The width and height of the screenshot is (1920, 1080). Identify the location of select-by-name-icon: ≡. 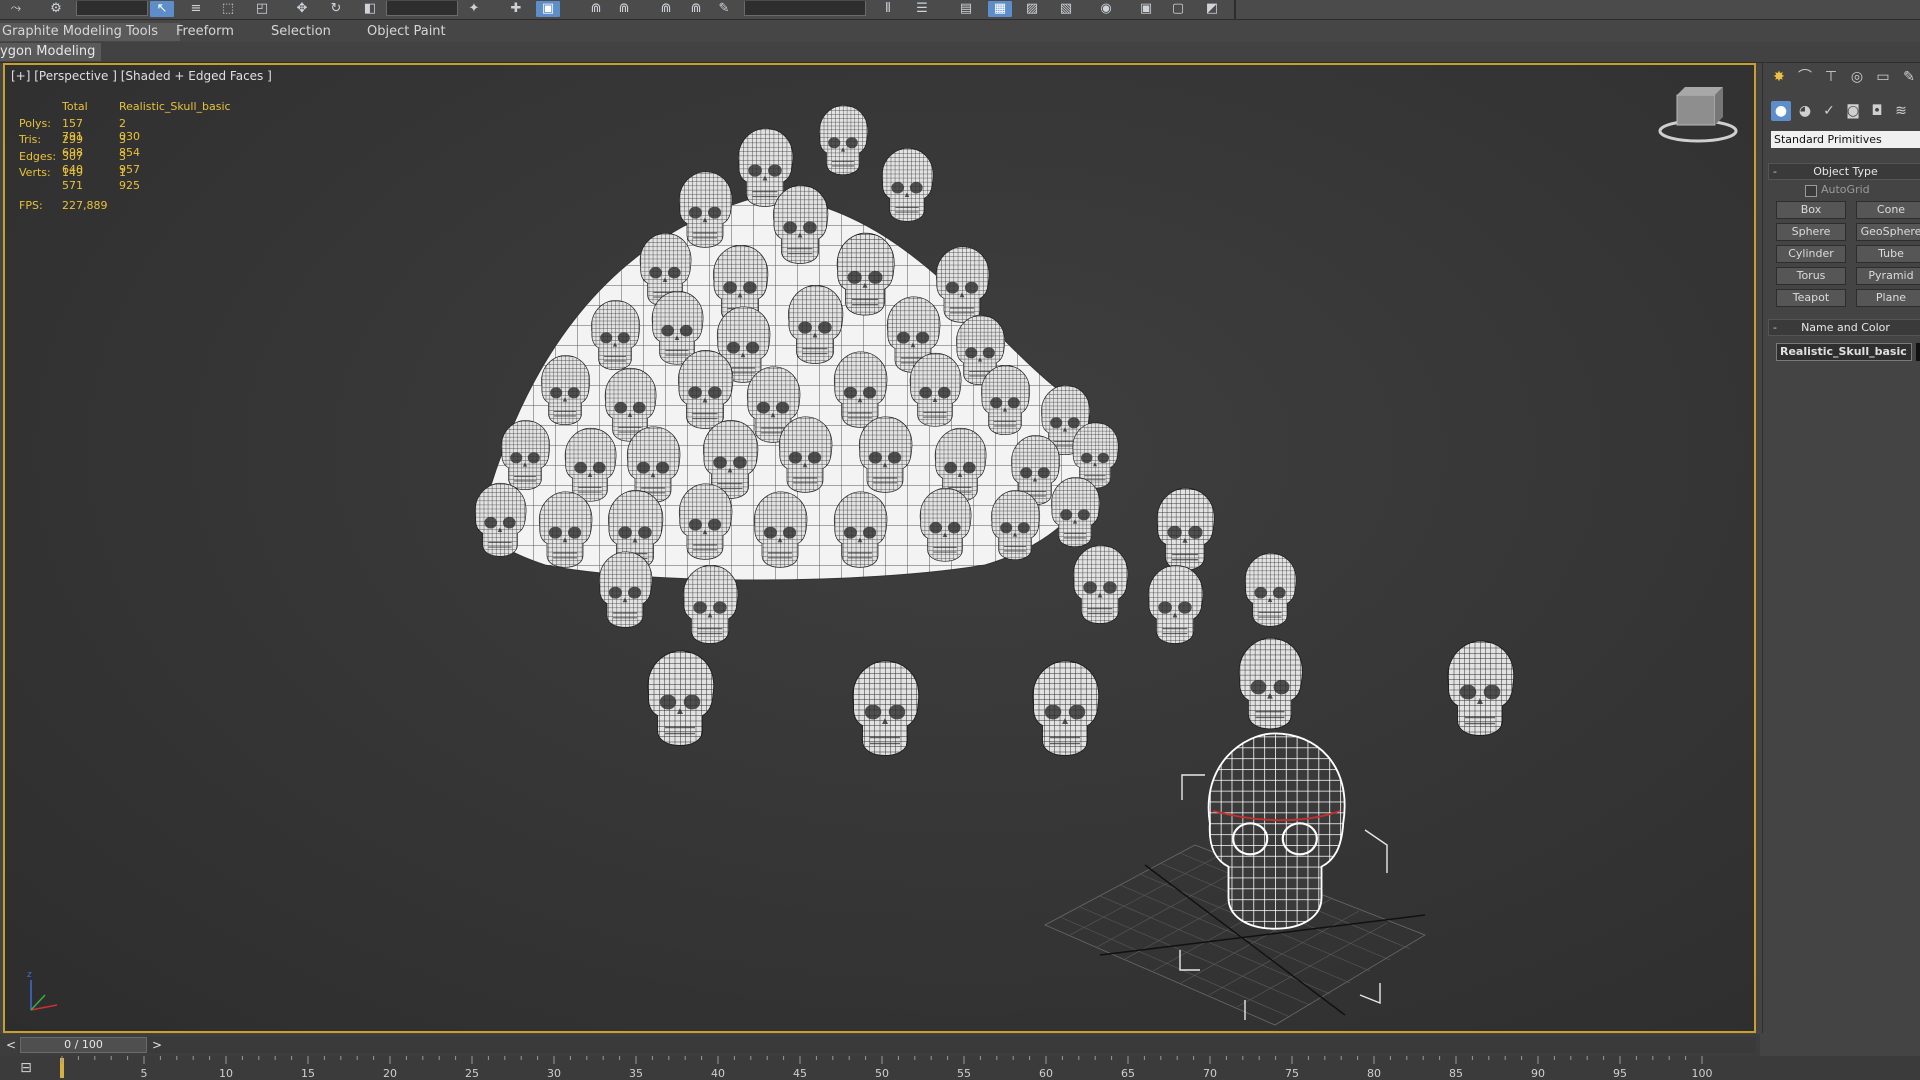
(196, 9).